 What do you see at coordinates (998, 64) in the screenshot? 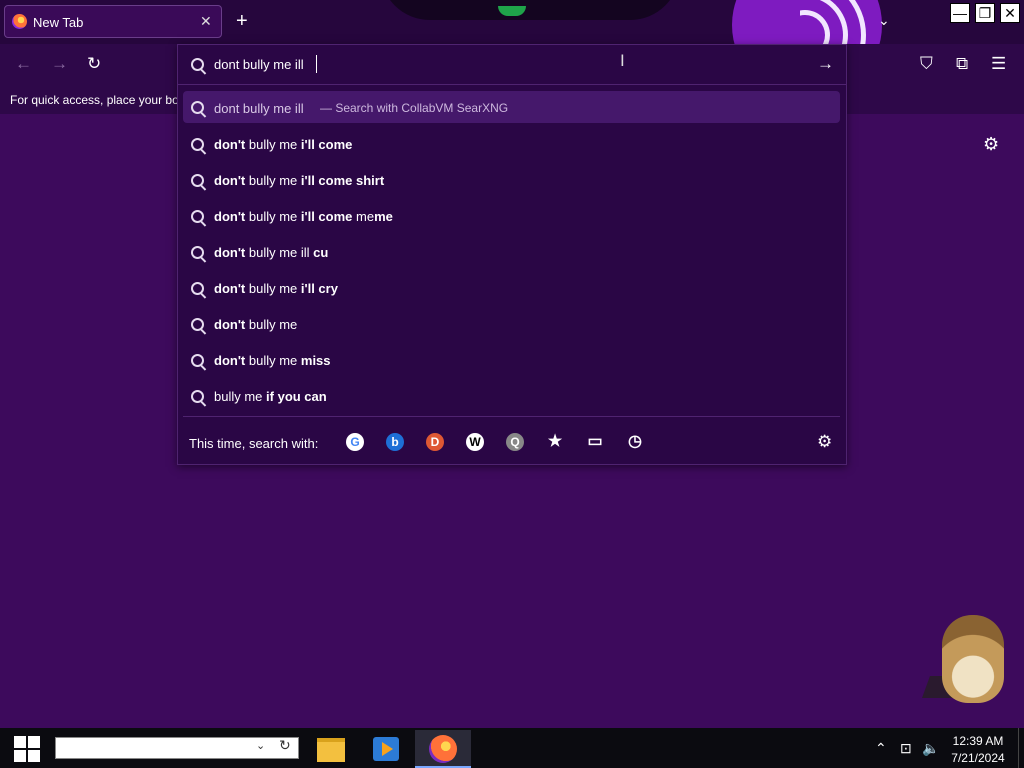
I see `menu-icon: ☰` at bounding box center [998, 64].